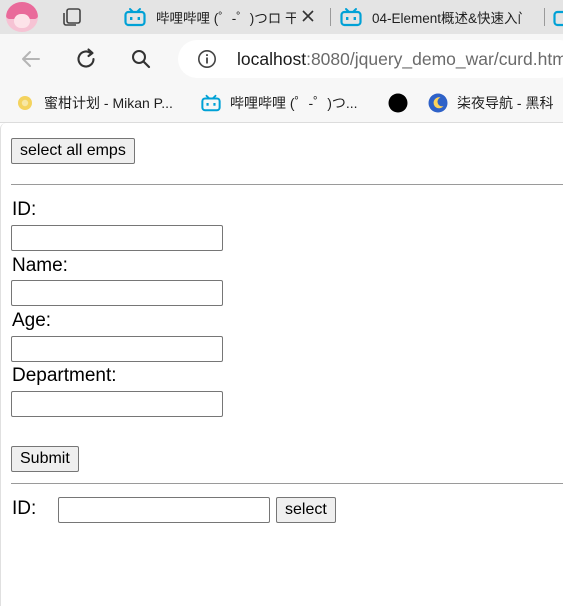 The width and height of the screenshot is (563, 606). Describe the element at coordinates (434, 59) in the screenshot. I see `url-path: :8080/jquery_demo_war/curd.html` at that location.